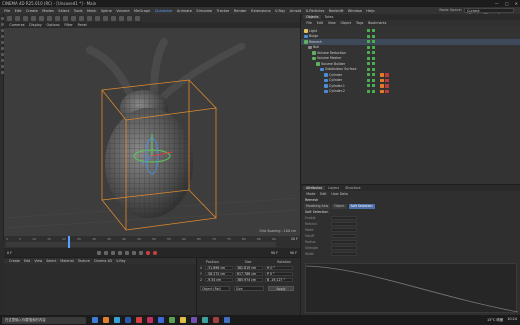  What do you see at coordinates (314, 11) in the screenshot?
I see `menu-item-x-particles: X-Particles` at bounding box center [314, 11].